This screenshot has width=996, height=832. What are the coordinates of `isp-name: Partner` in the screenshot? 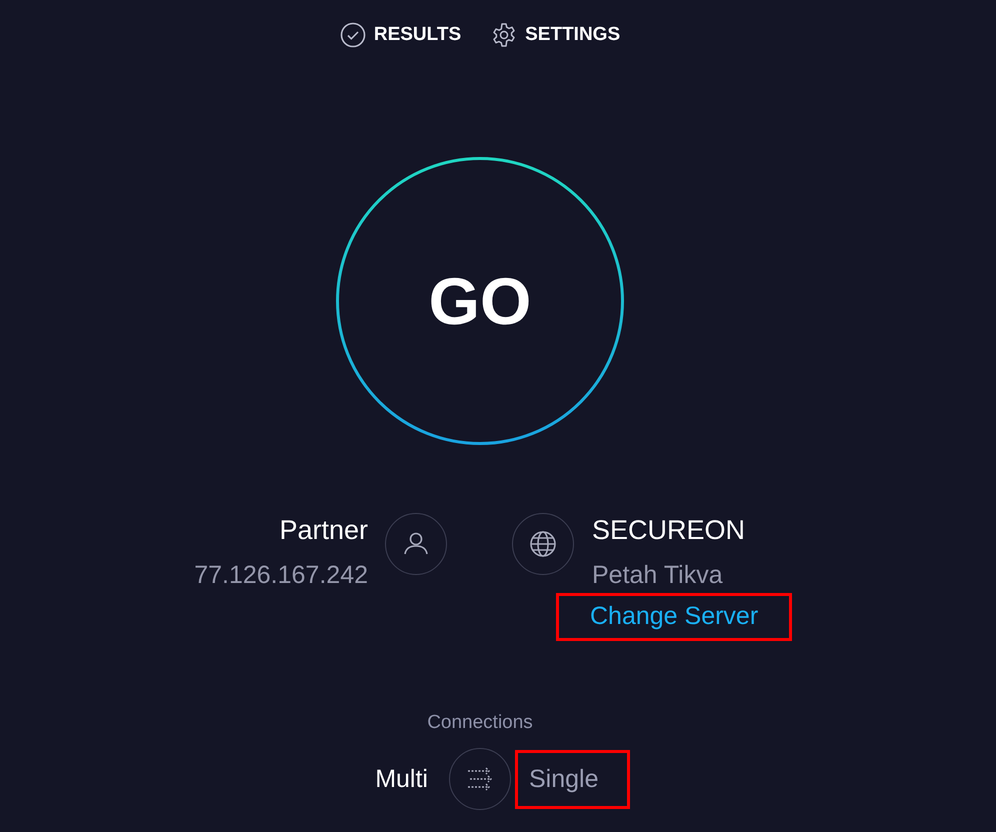 It's located at (323, 530).